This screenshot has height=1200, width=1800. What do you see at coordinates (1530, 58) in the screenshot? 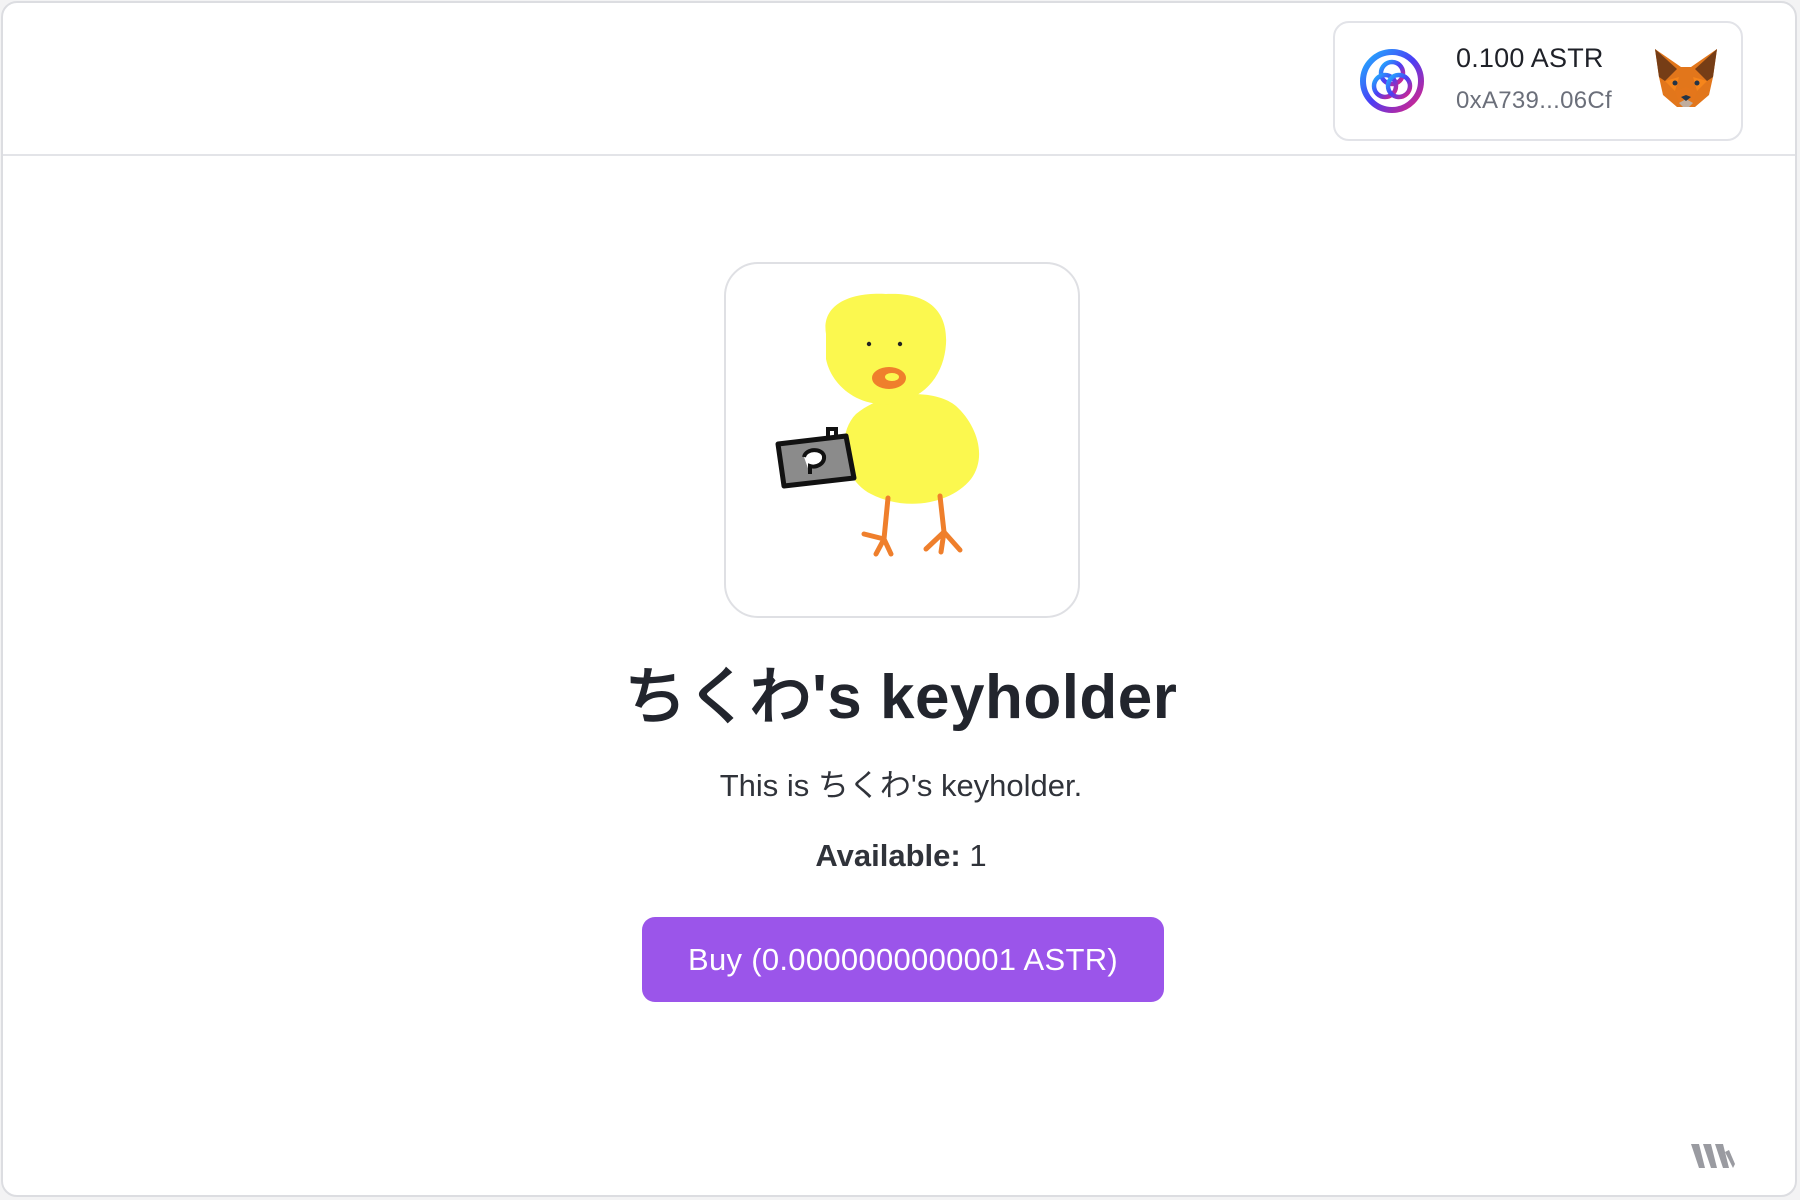
I see `wallet-balance: 0.100 ASTR` at bounding box center [1530, 58].